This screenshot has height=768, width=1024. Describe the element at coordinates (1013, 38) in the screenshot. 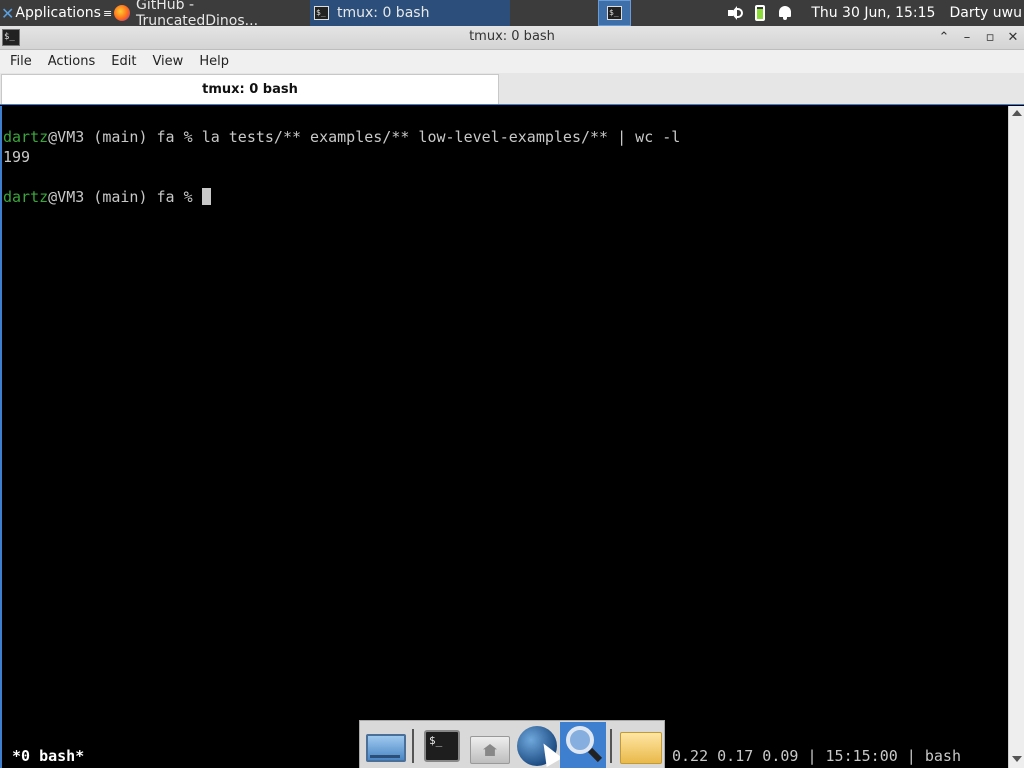

I see `close-button: ✕` at that location.